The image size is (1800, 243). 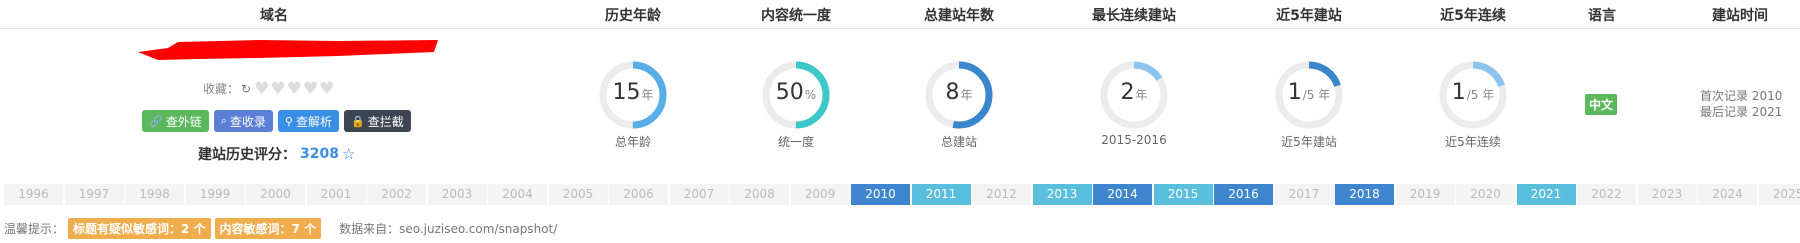 What do you see at coordinates (154, 194) in the screenshot?
I see `year-cell: 1998` at bounding box center [154, 194].